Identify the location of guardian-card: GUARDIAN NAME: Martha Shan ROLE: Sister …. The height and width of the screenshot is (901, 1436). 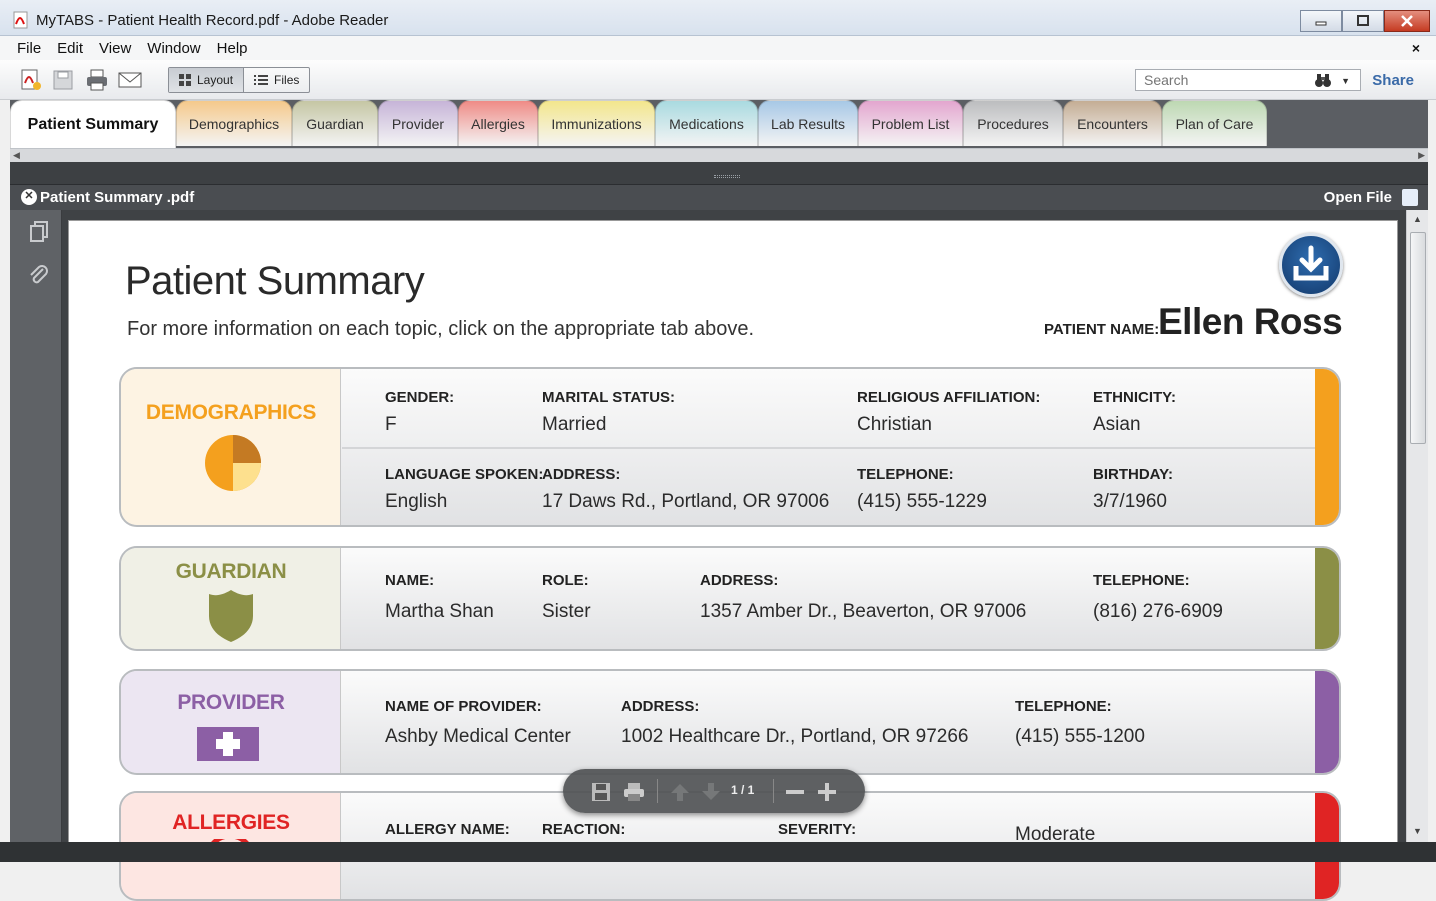
(730, 598).